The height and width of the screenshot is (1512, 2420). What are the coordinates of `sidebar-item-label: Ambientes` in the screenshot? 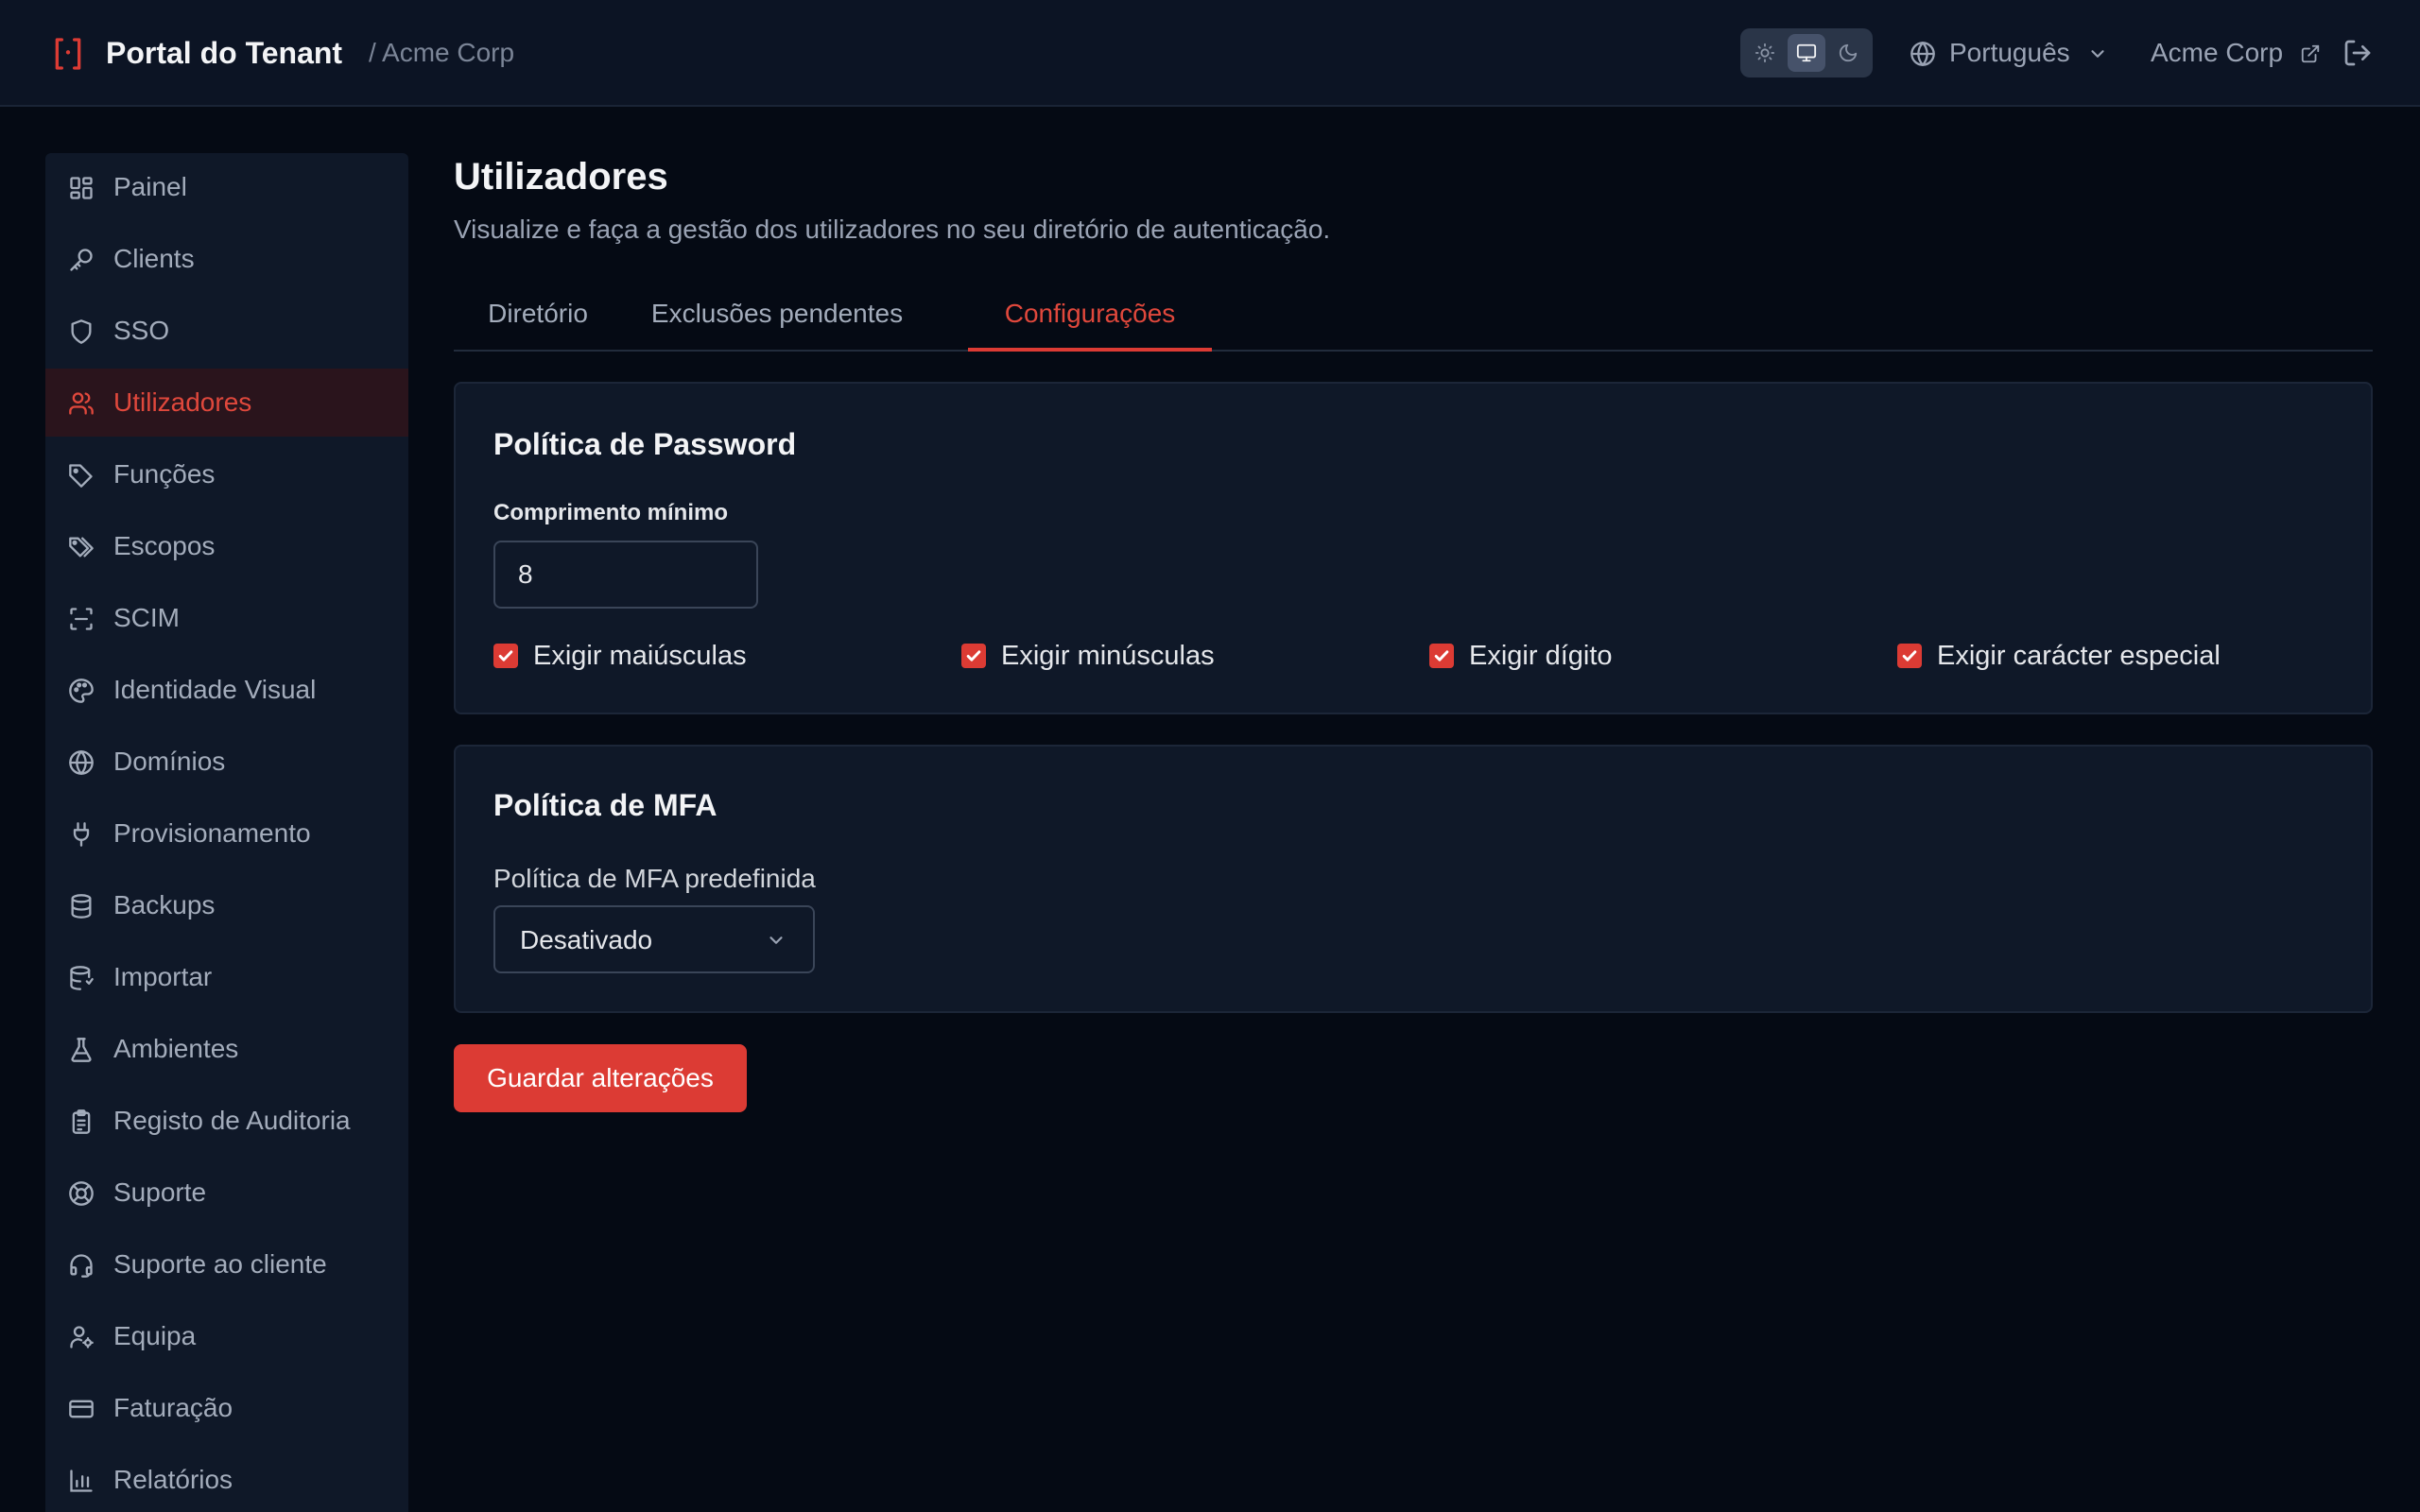 It's located at (176, 1048).